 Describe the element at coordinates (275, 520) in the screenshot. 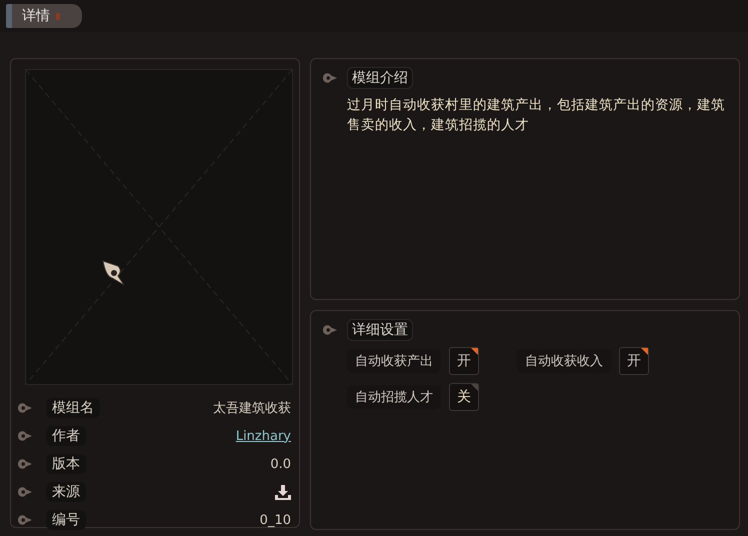

I see `info-value: 0_10` at that location.